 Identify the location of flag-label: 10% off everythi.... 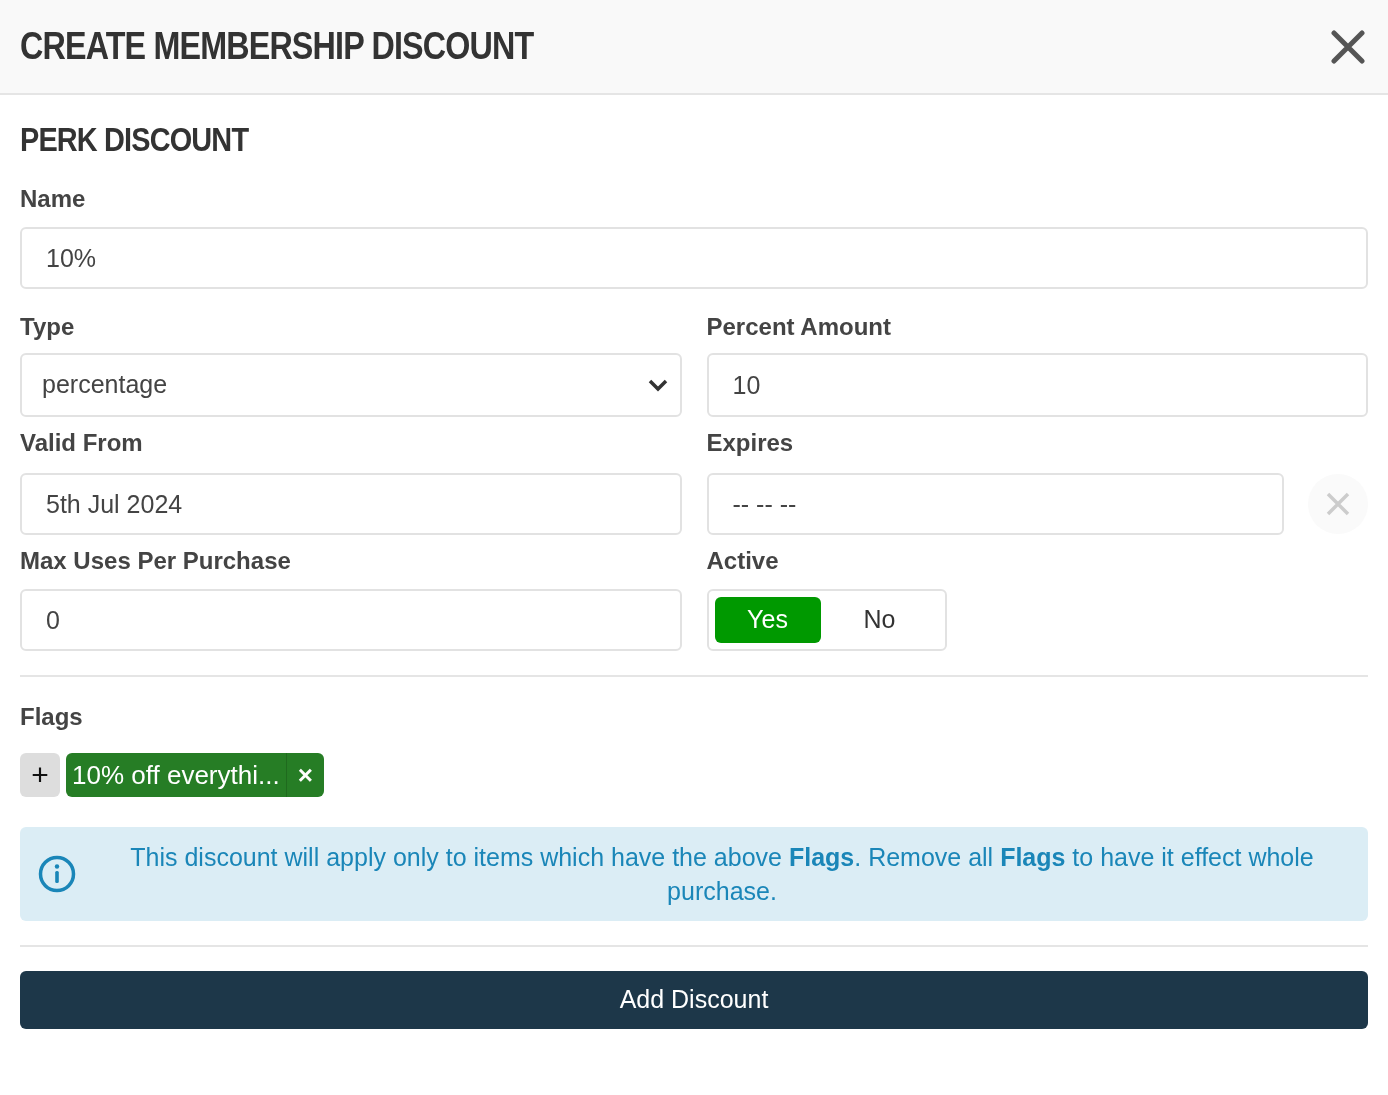
(176, 775).